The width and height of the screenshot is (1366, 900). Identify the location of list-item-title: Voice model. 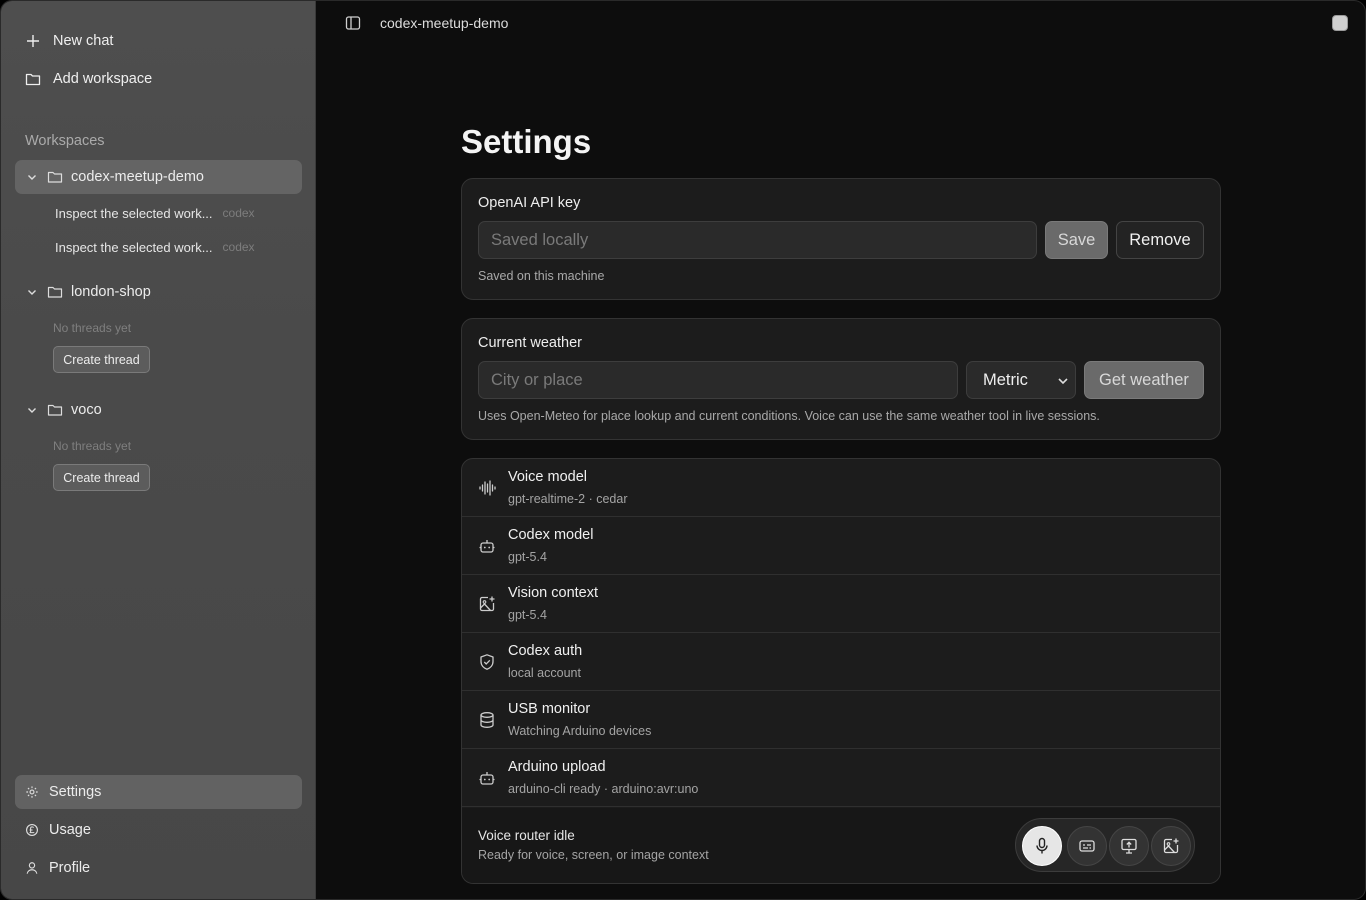
(547, 477).